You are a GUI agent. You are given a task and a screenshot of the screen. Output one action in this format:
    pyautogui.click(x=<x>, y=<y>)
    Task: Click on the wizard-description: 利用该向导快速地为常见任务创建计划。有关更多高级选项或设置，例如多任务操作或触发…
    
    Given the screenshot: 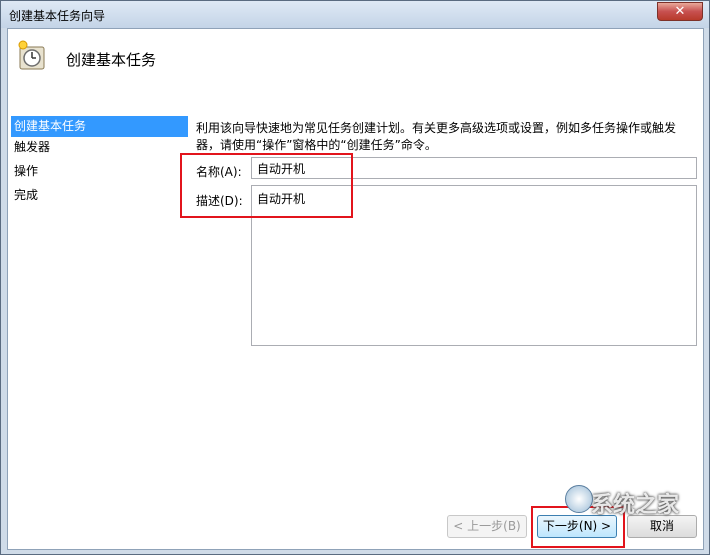 What is the action you would take?
    pyautogui.click(x=436, y=136)
    